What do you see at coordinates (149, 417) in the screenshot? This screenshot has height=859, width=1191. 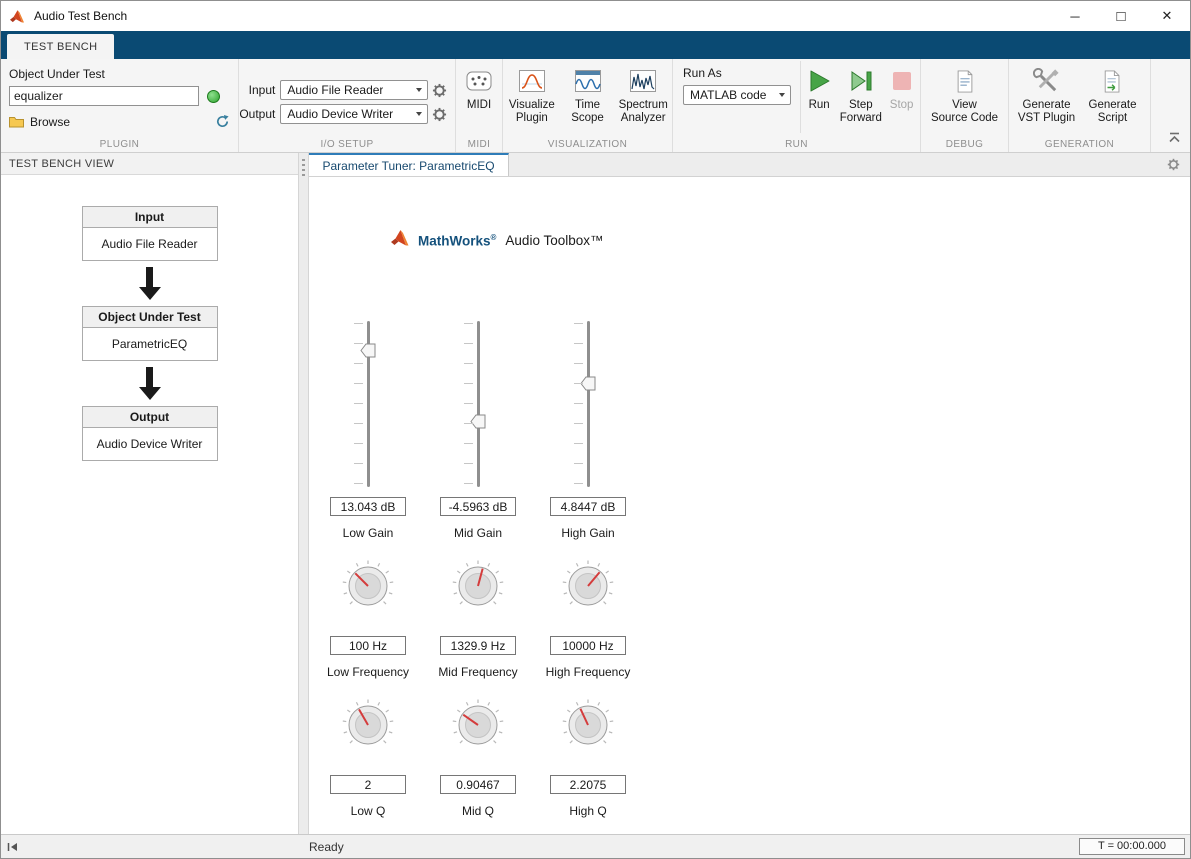 I see `diagram-block-title: Output` at bounding box center [149, 417].